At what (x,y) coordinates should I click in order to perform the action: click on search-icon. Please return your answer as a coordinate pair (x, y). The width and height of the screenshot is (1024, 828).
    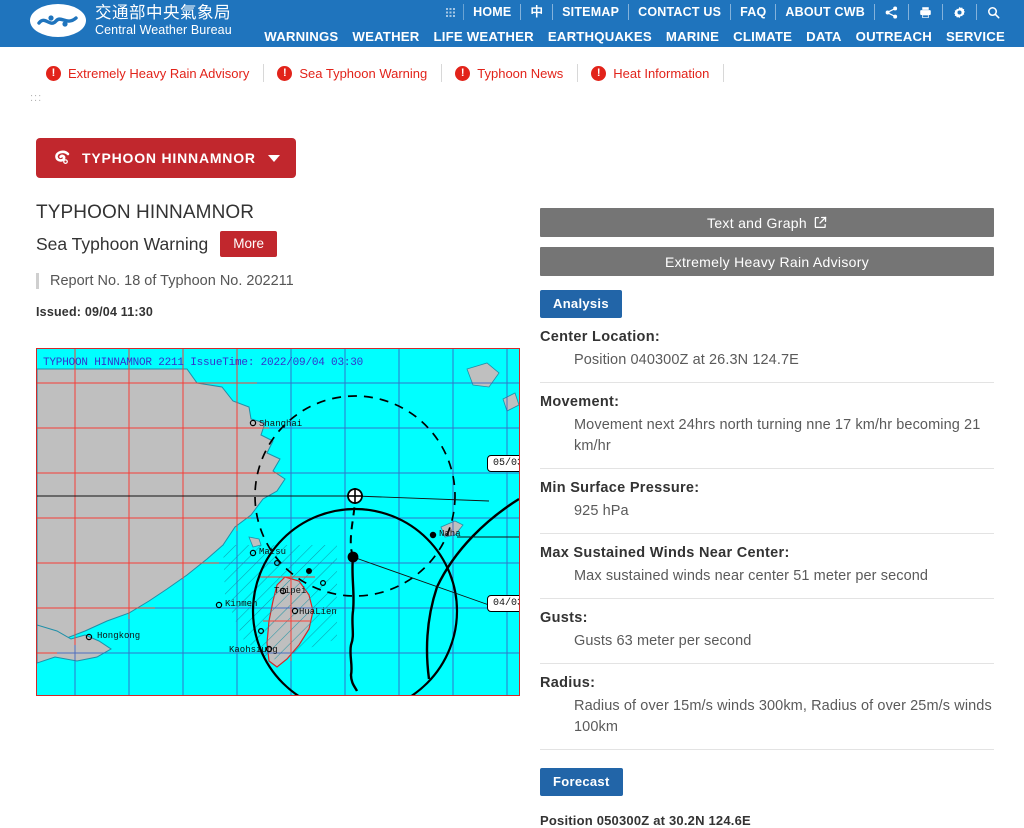
    Looking at the image, I should click on (993, 12).